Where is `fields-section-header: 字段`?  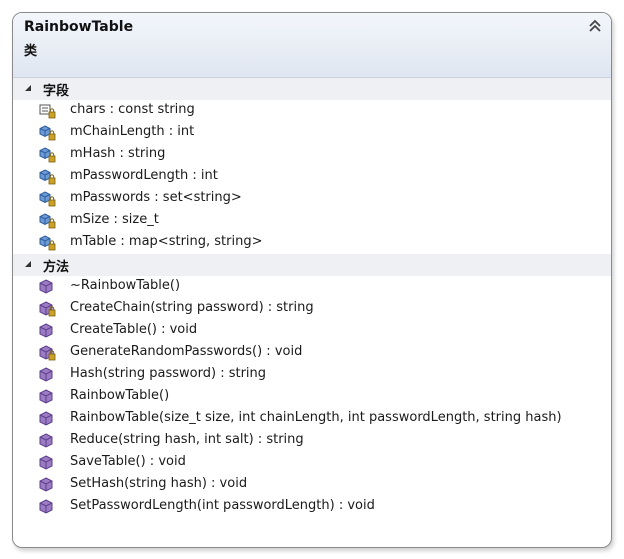 fields-section-header: 字段 is located at coordinates (312, 89).